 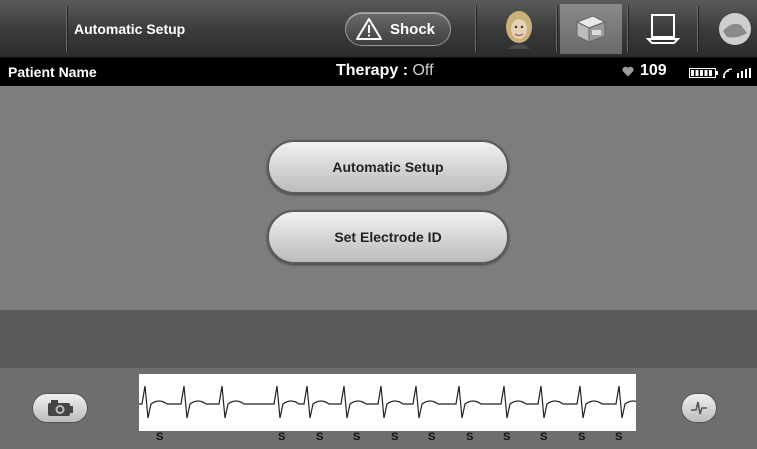 I want to click on heart-rate-value: 109, so click(x=653, y=70).